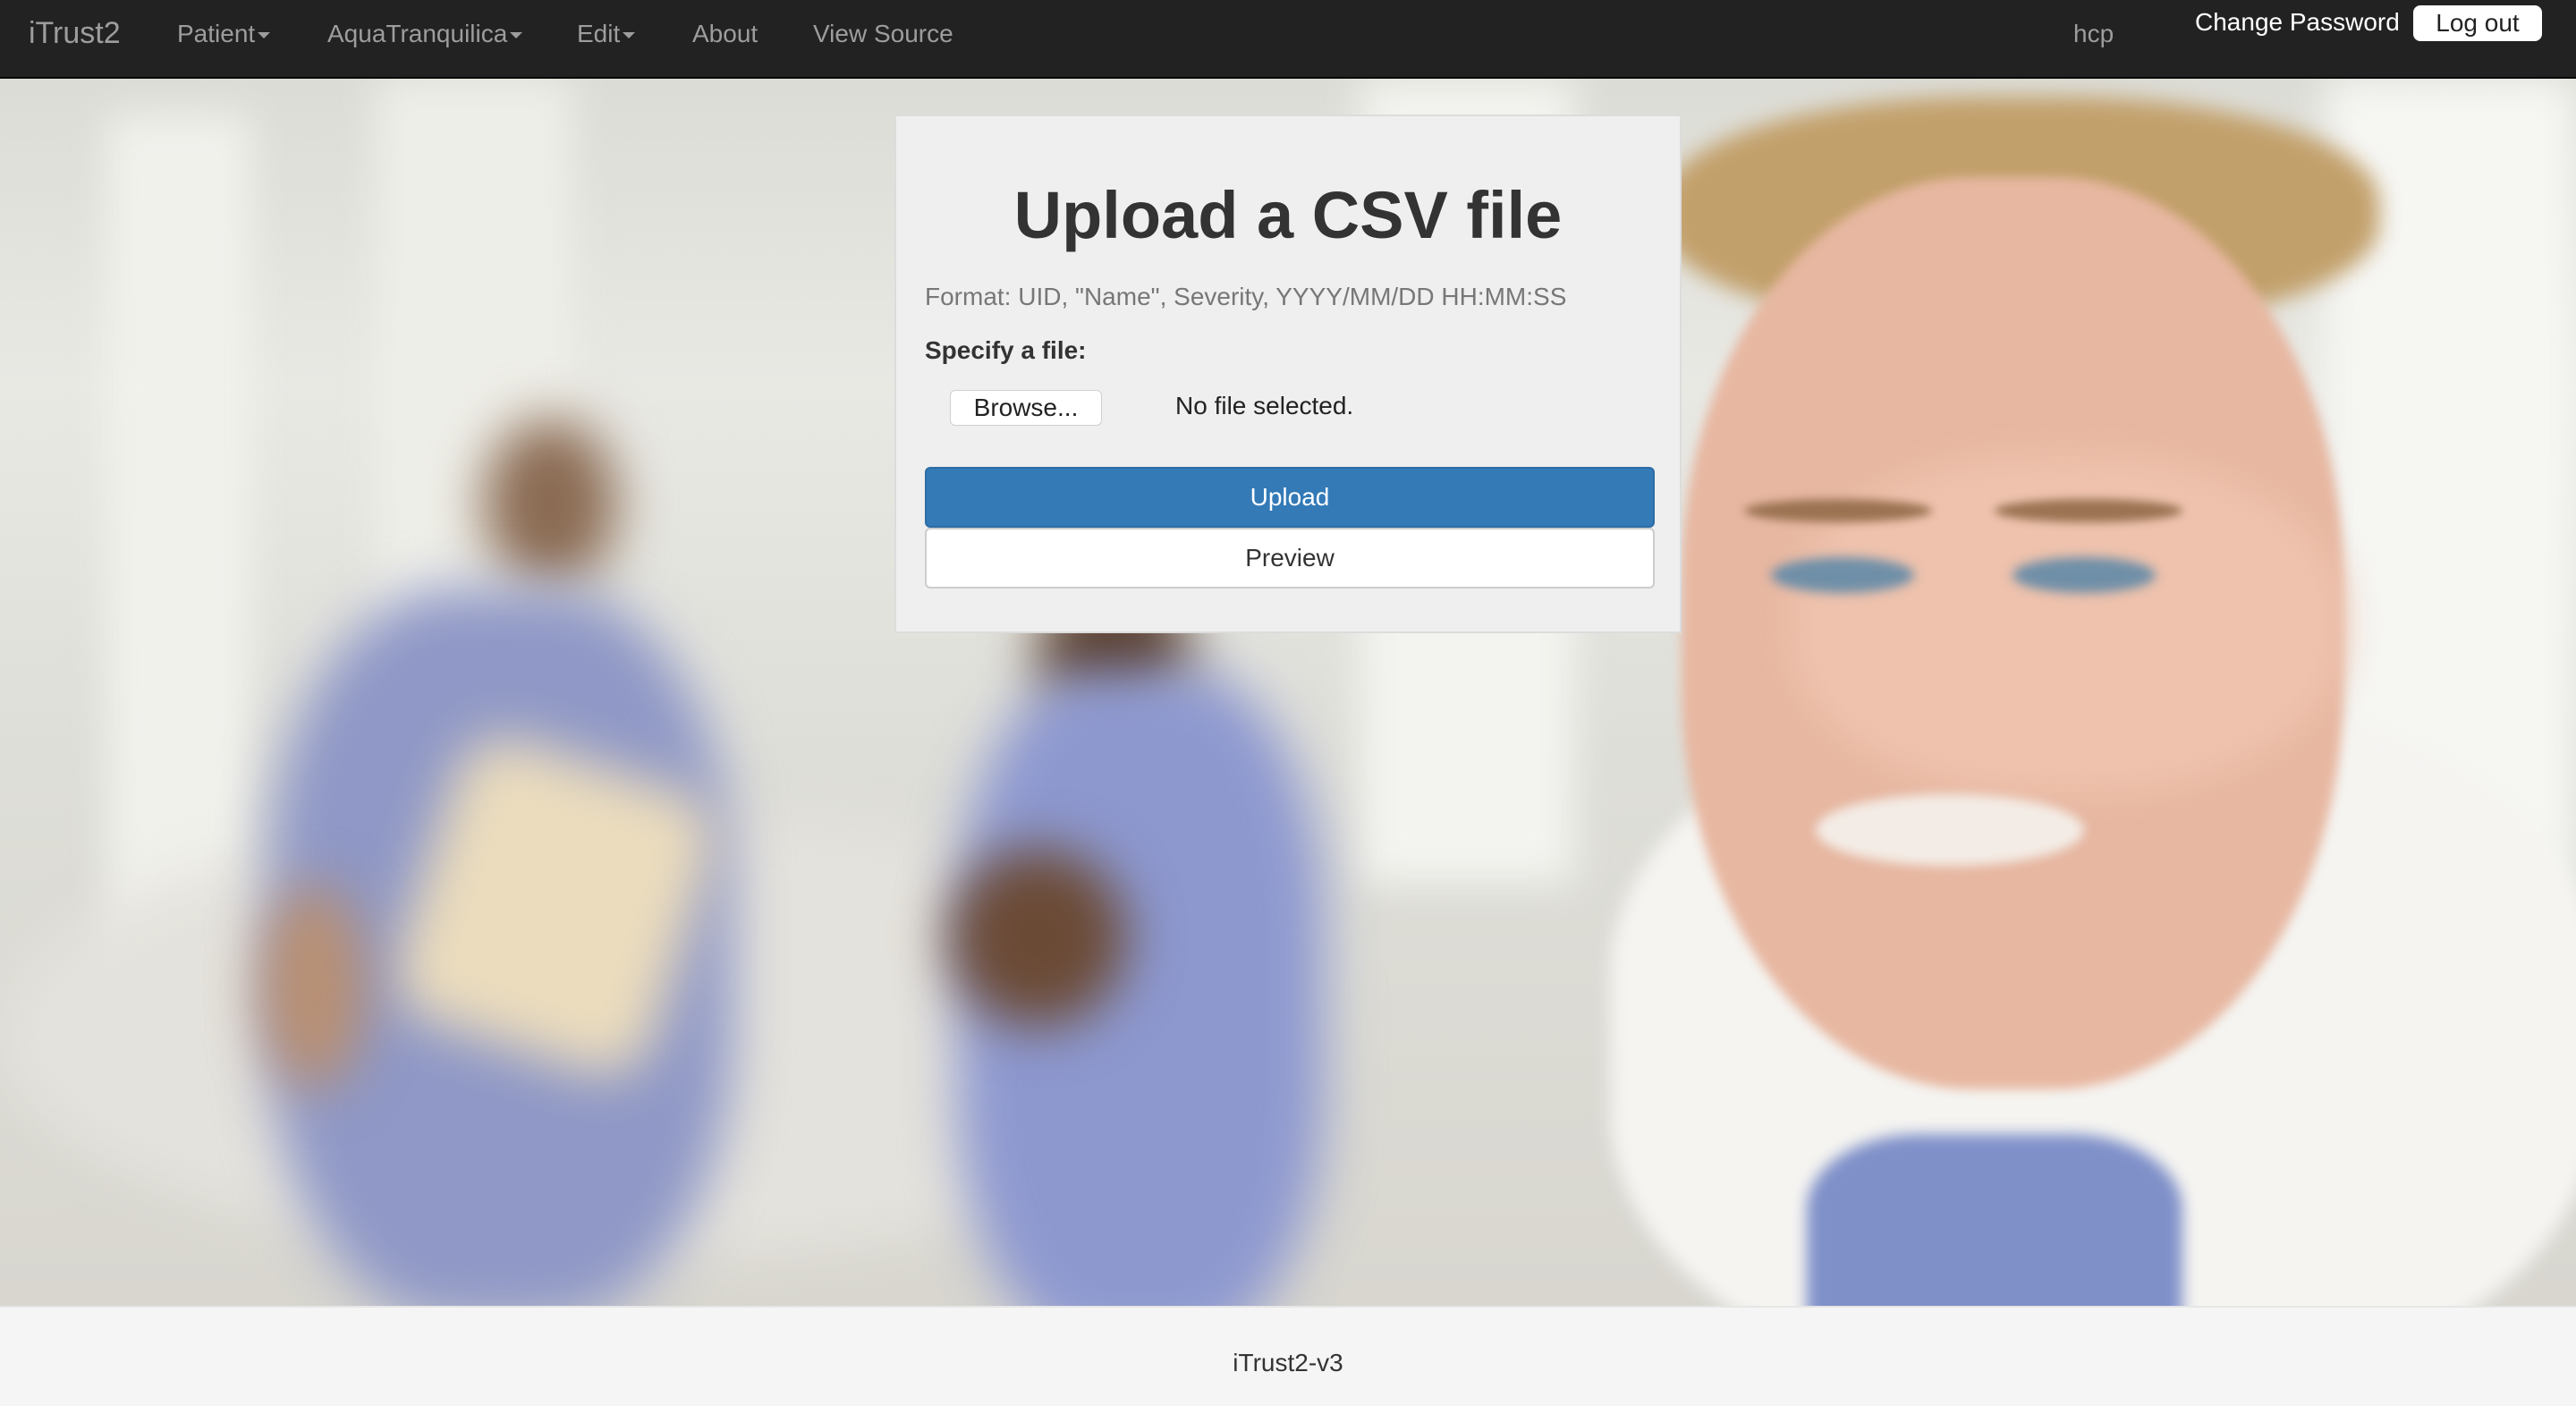 The image size is (2576, 1406). I want to click on logout-button: Log out, so click(2477, 23).